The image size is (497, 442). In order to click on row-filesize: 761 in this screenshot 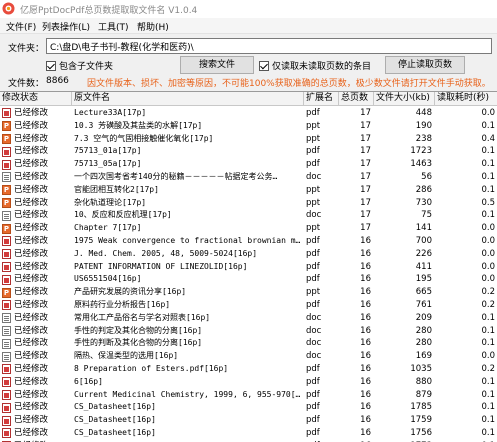, I will do `click(423, 304)`.